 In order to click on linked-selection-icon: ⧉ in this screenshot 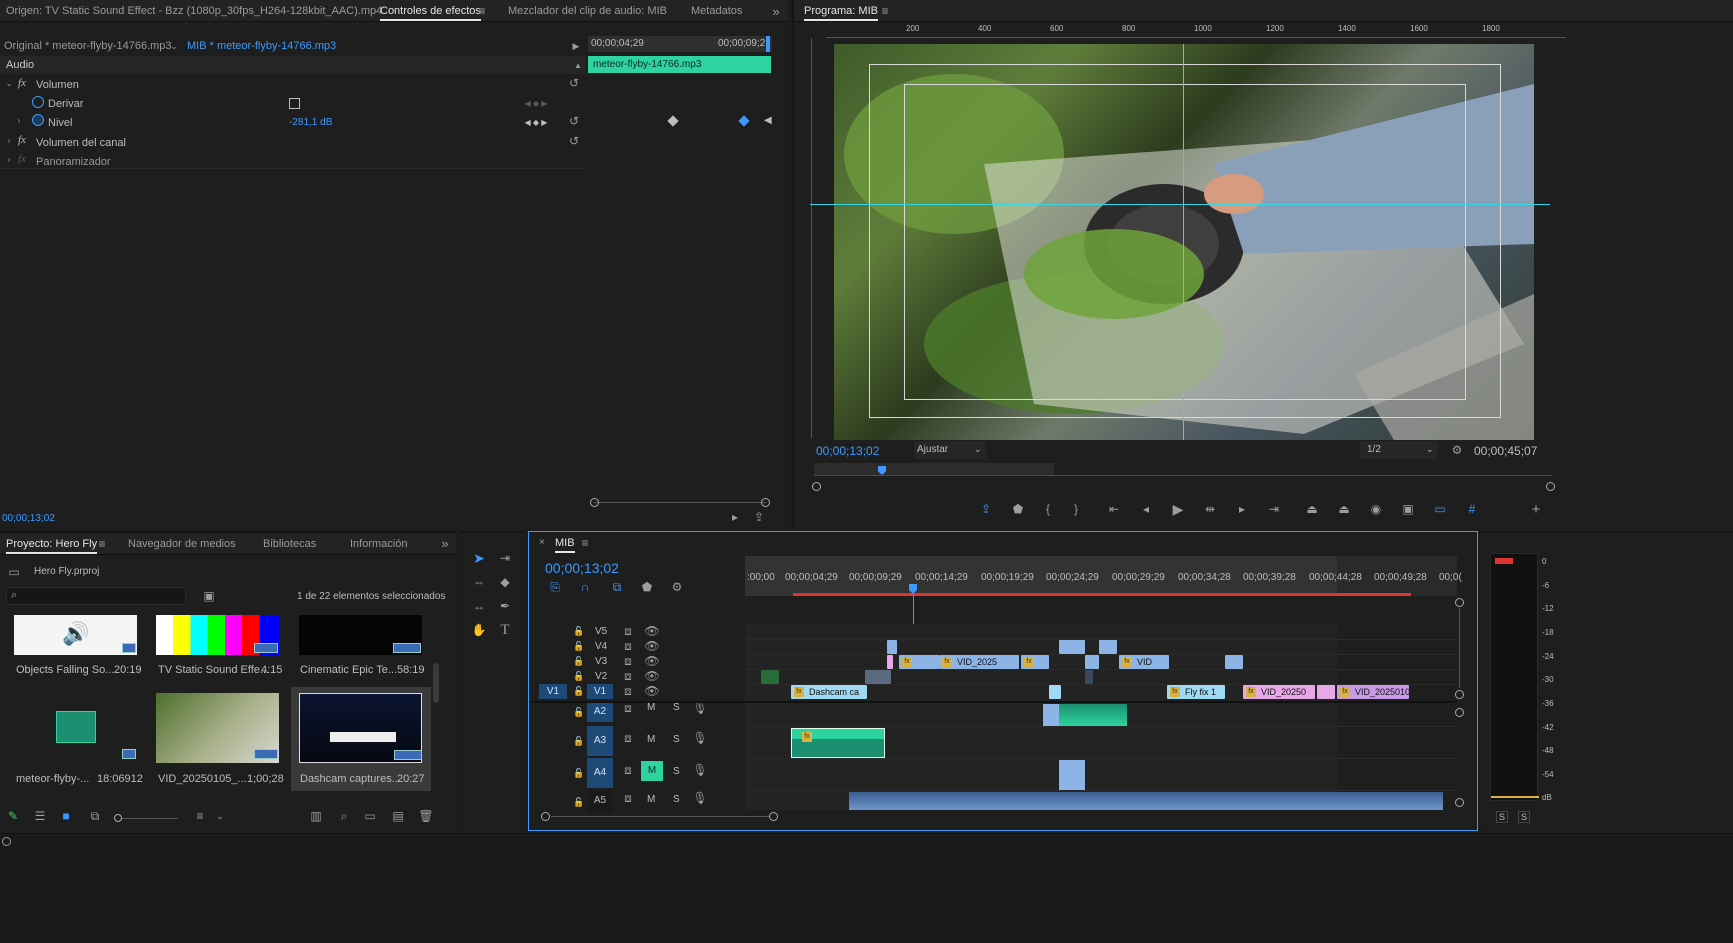, I will do `click(617, 587)`.